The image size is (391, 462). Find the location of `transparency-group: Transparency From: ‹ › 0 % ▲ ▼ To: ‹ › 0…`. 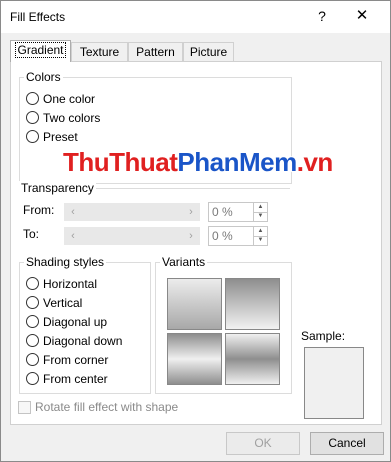

transparency-group: Transparency From: ‹ › 0 % ▲ ▼ To: ‹ › 0… is located at coordinates (154, 214).